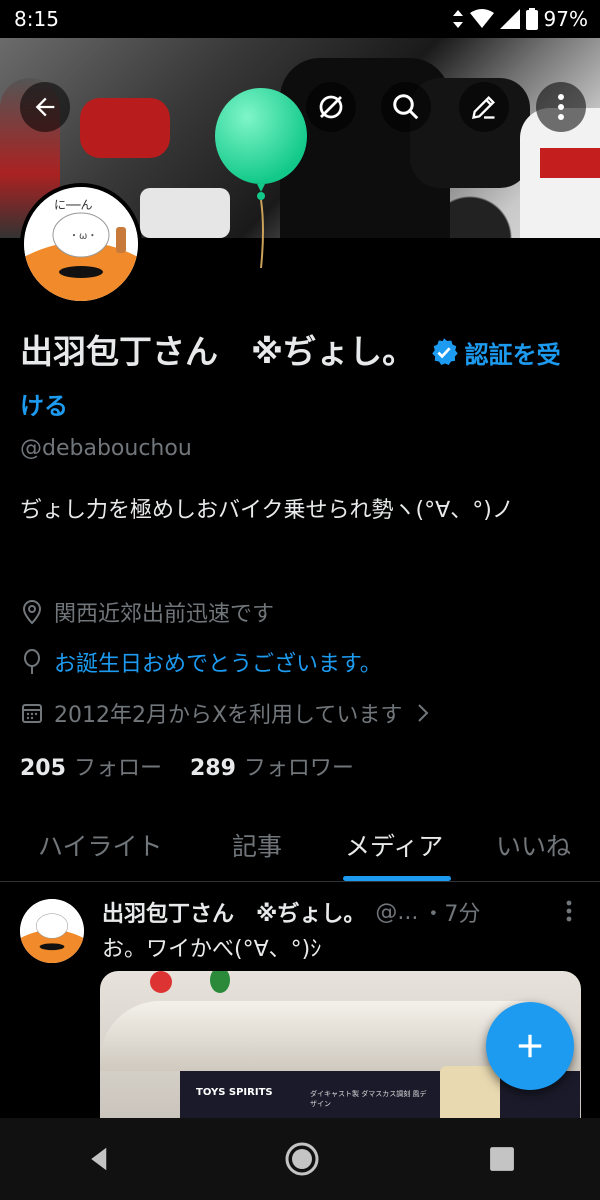 The height and width of the screenshot is (1200, 600). I want to click on plus-icon, so click(530, 1046).